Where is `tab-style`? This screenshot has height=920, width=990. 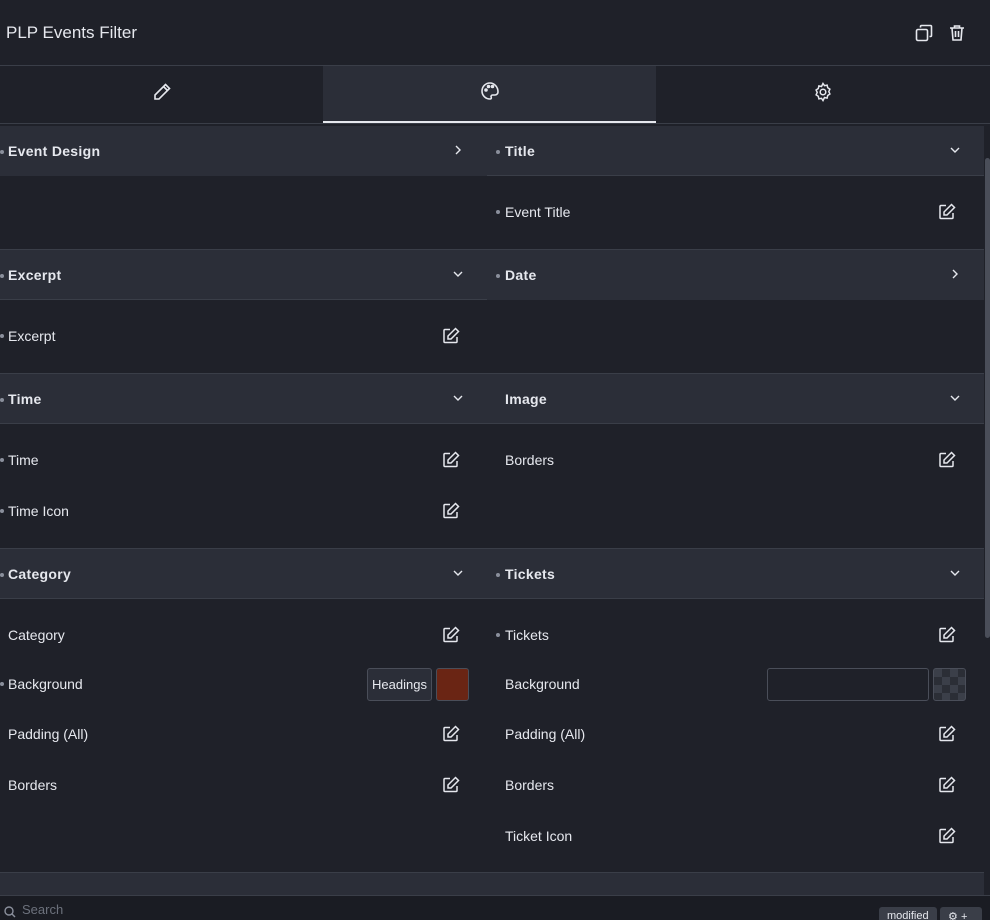
tab-style is located at coordinates (489, 94).